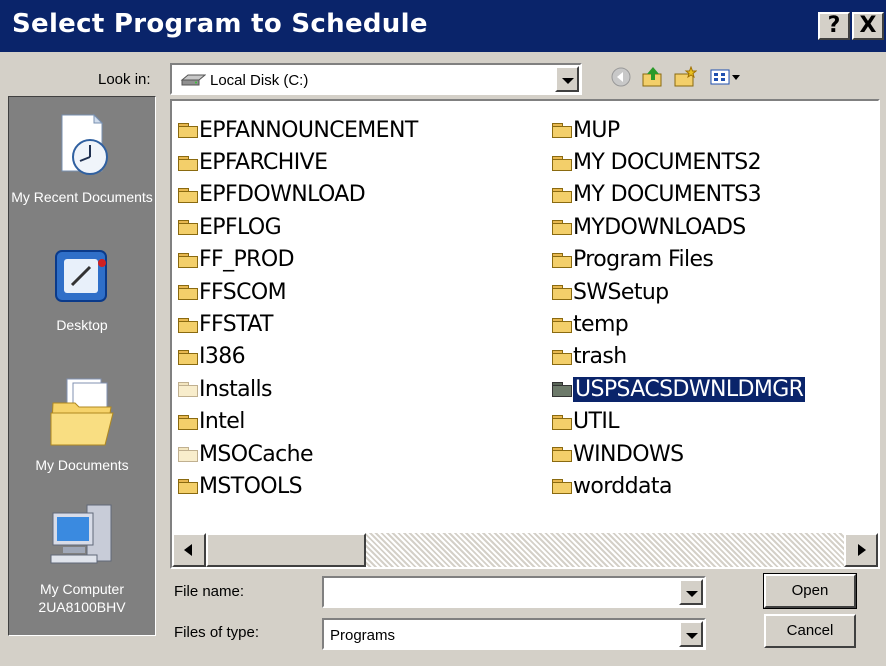  I want to click on file-name: MUP, so click(596, 130).